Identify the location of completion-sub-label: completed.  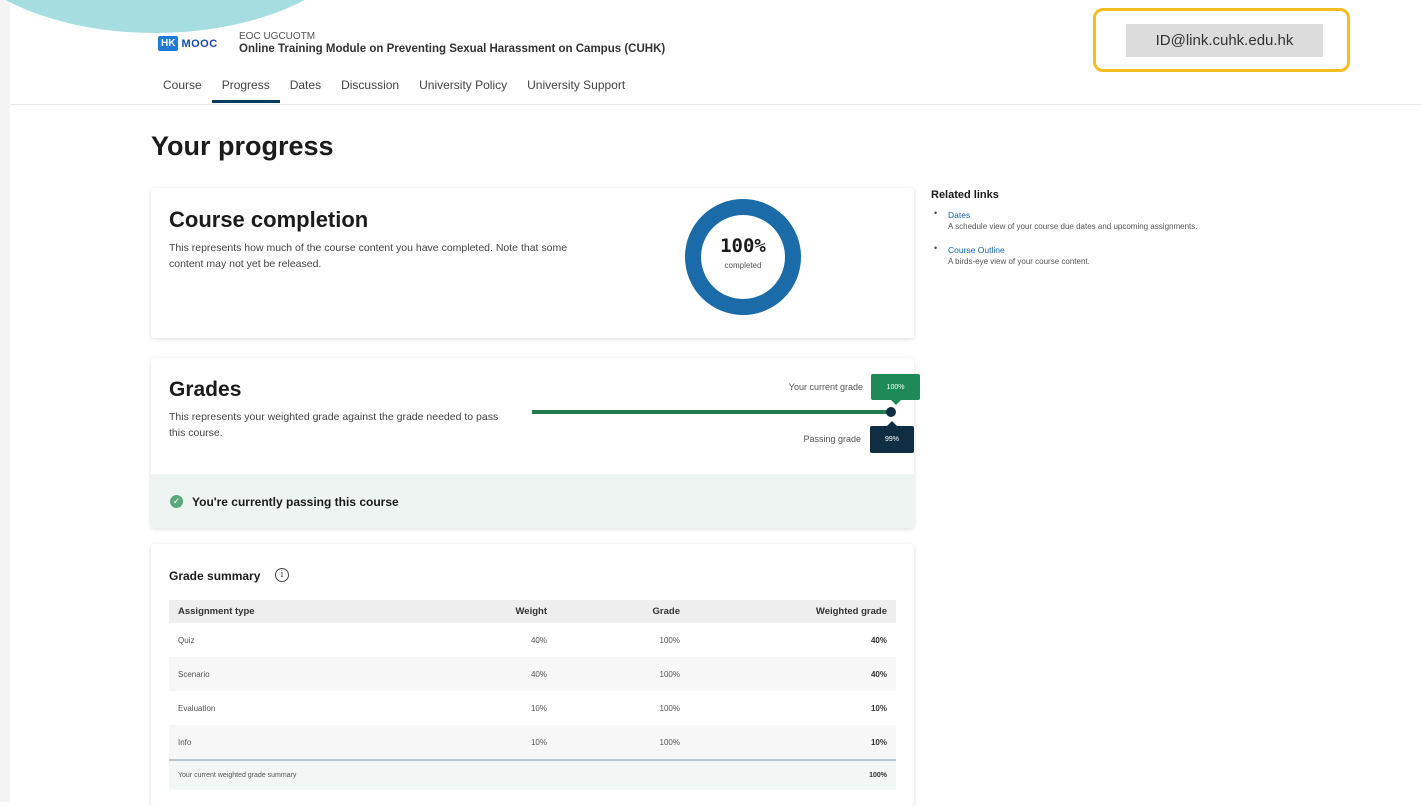
(743, 265).